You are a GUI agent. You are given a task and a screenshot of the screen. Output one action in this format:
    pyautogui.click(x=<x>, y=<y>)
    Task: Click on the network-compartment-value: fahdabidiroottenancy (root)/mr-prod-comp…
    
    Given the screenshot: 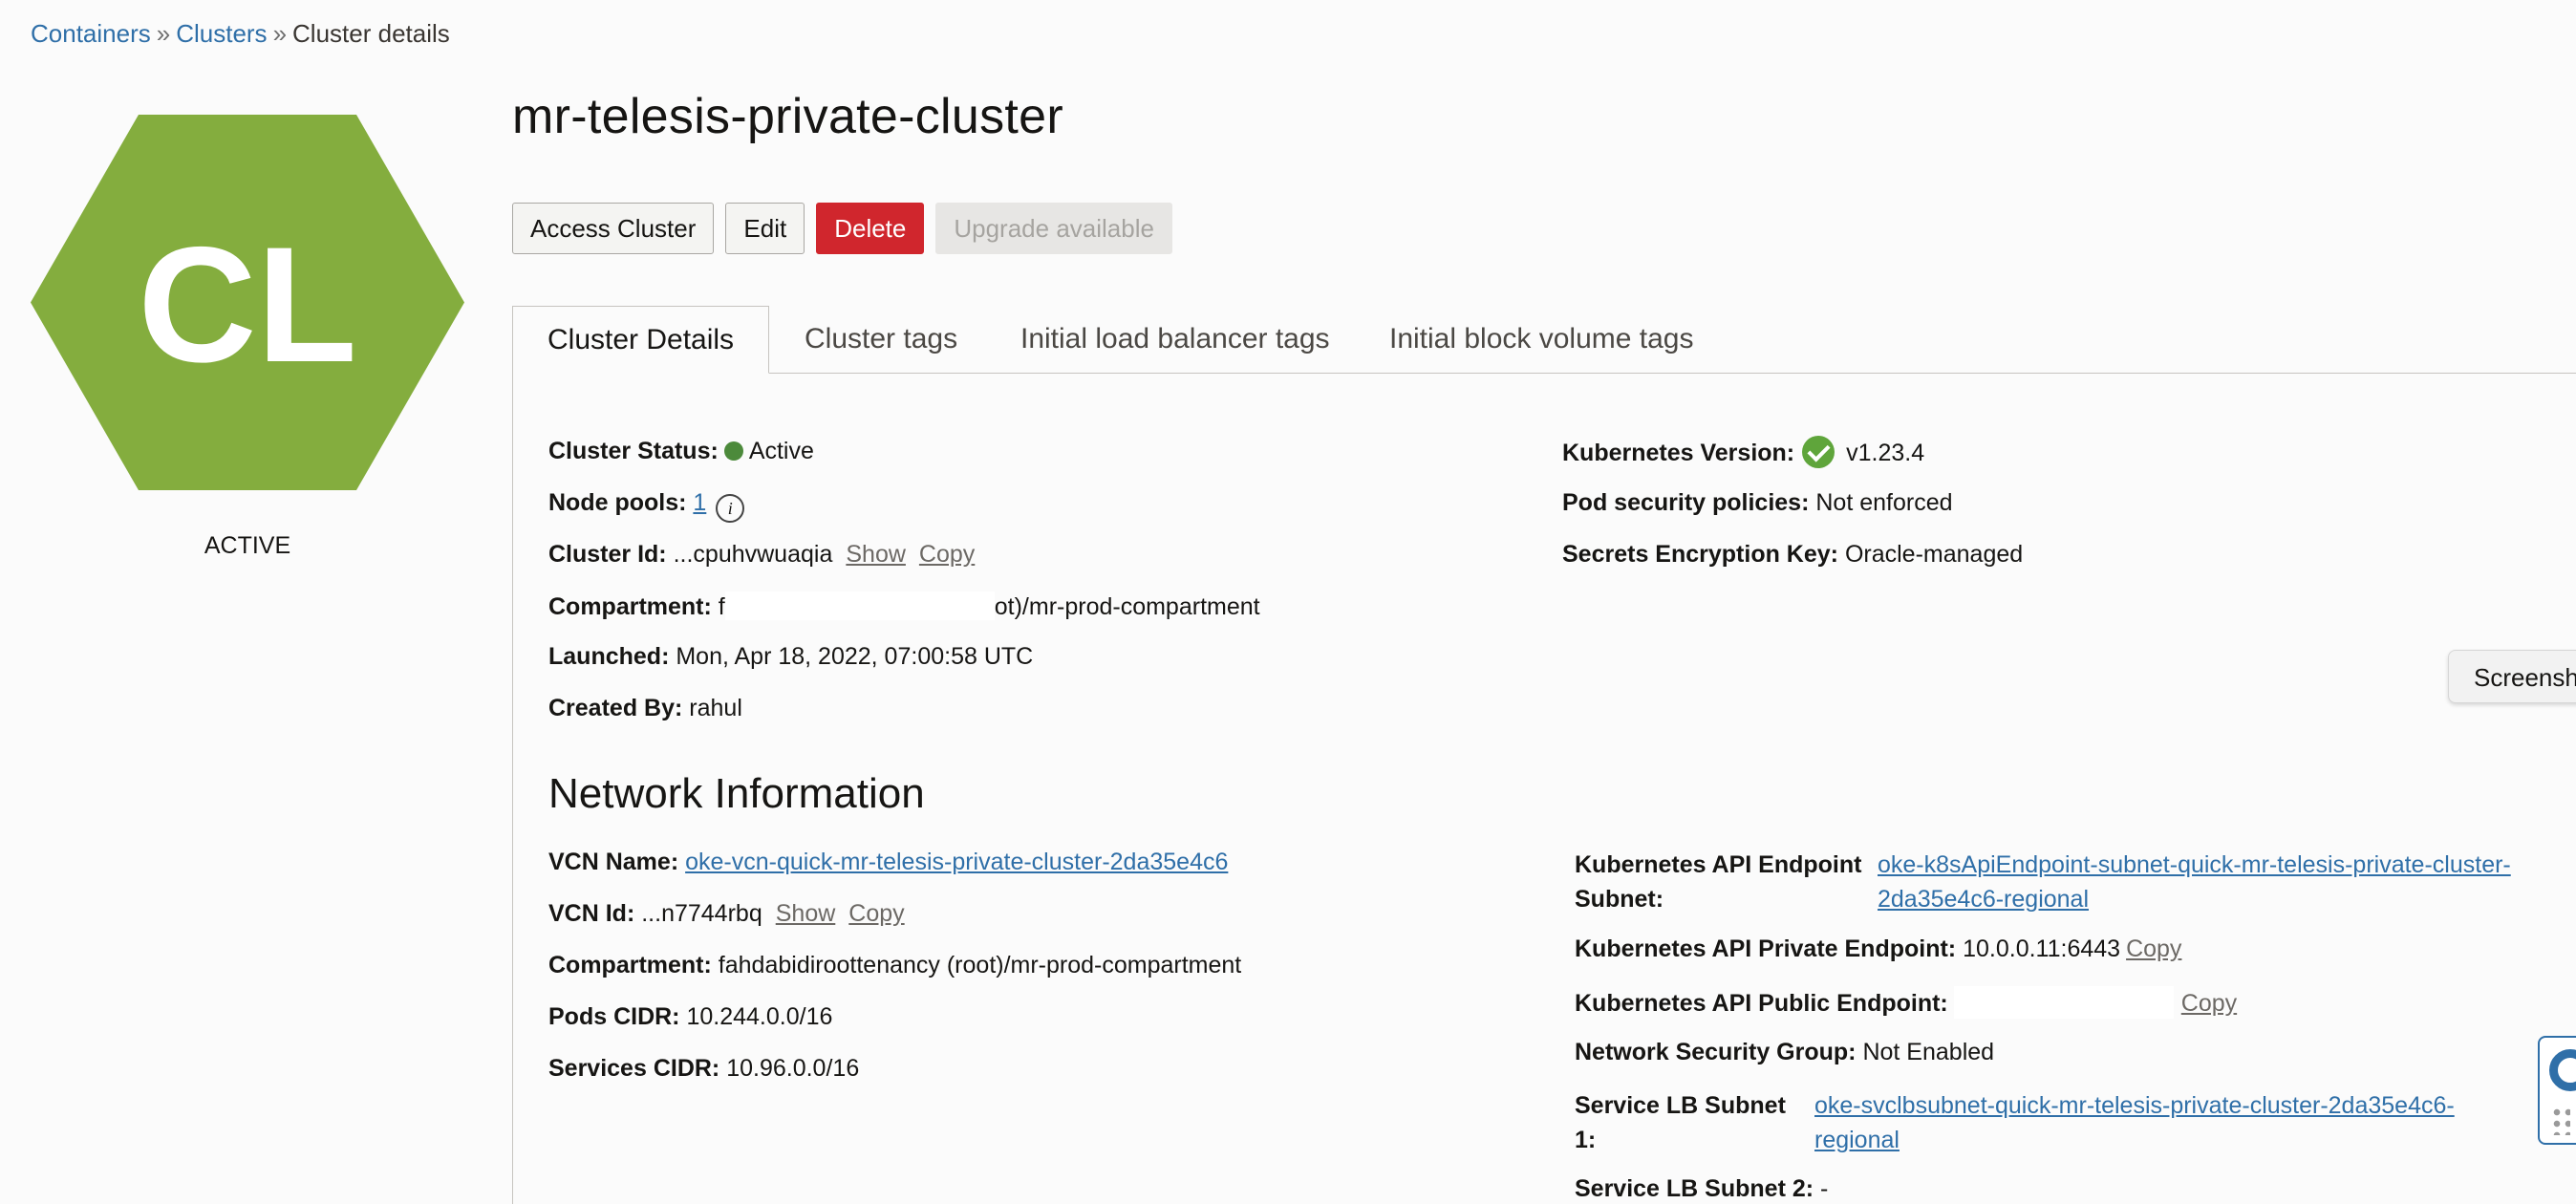 What is the action you would take?
    pyautogui.click(x=980, y=965)
    